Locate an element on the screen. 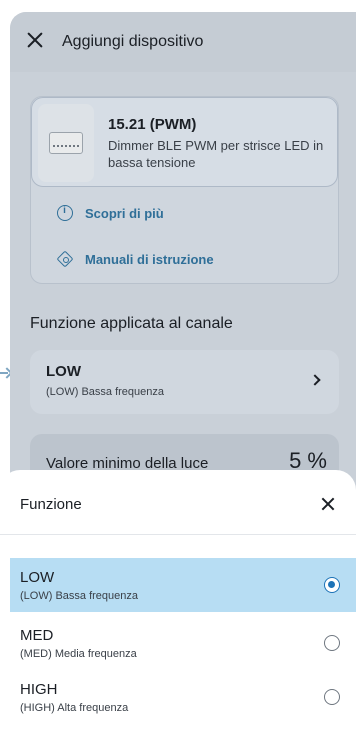 The width and height of the screenshot is (356, 735). arrow-right-icon is located at coordinates (5, 373).